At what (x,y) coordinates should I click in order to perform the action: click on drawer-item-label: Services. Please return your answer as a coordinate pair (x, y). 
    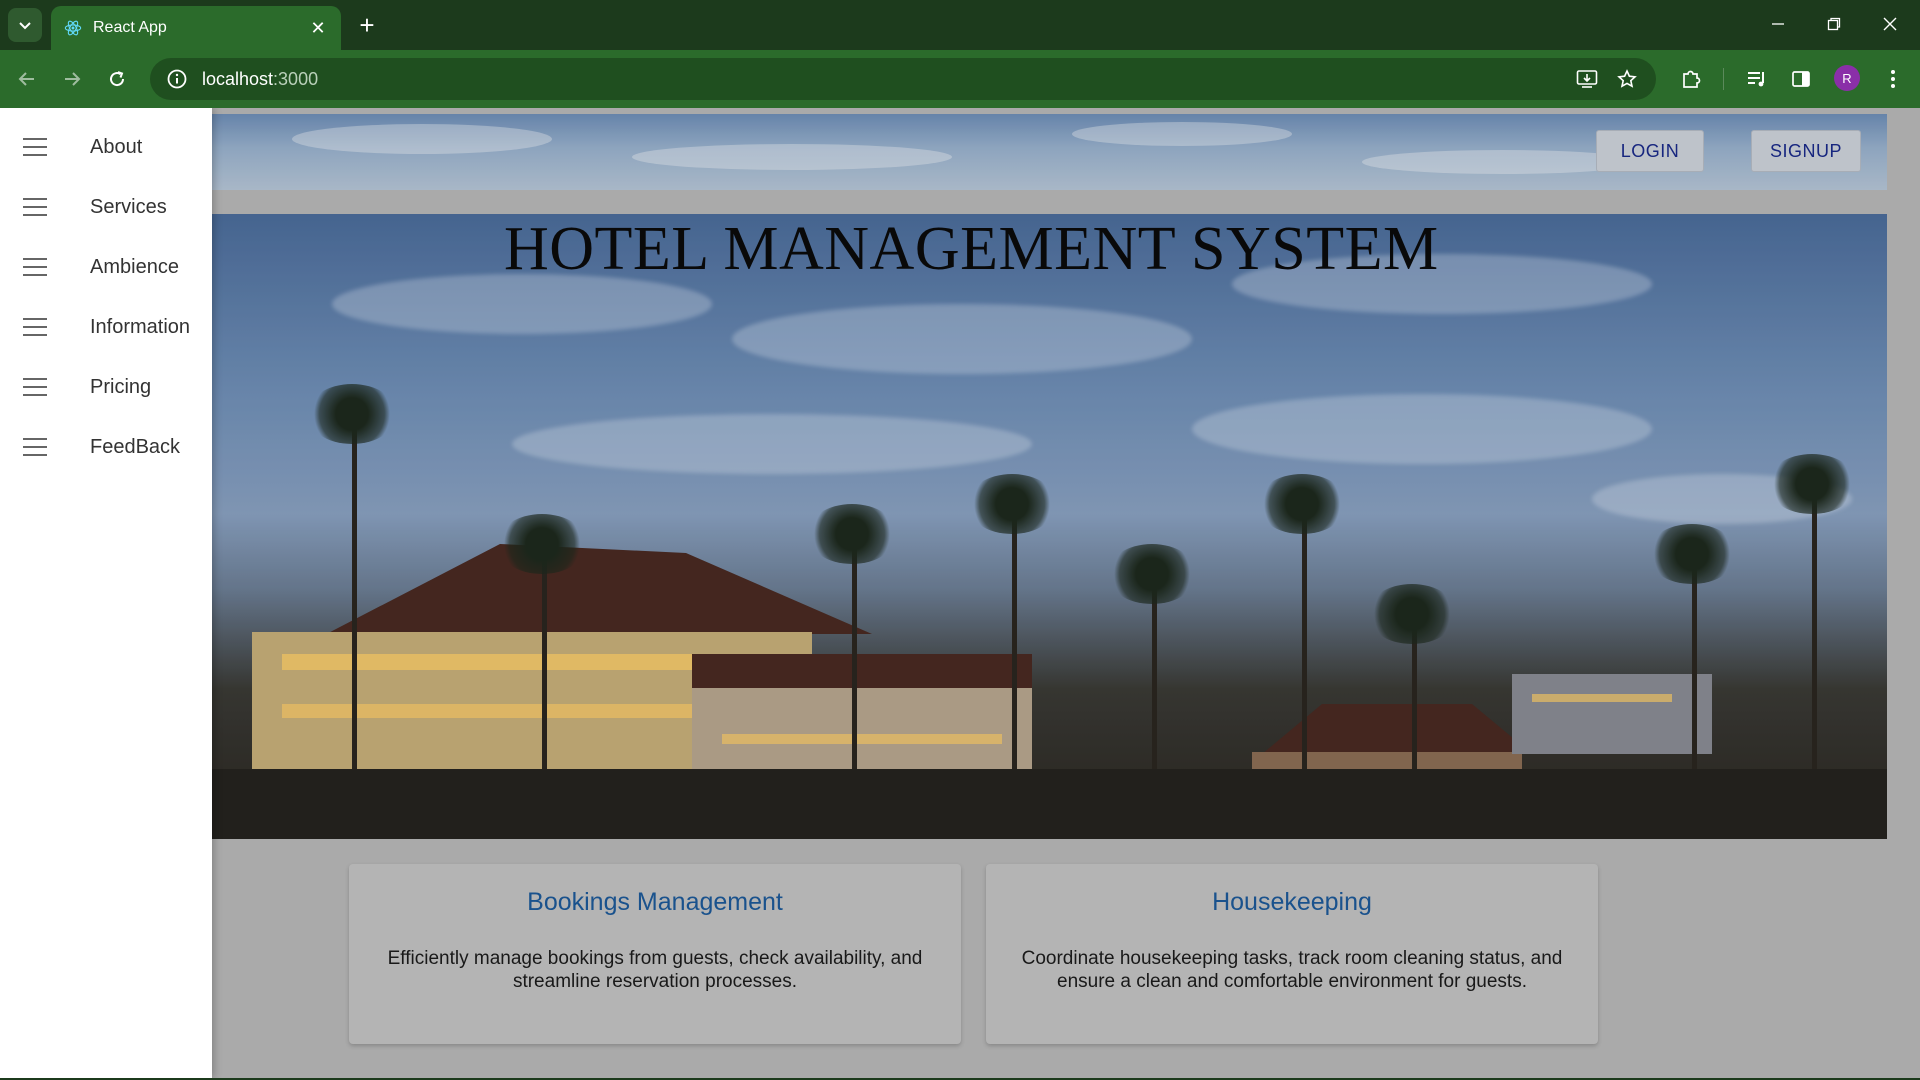
    Looking at the image, I should click on (128, 206).